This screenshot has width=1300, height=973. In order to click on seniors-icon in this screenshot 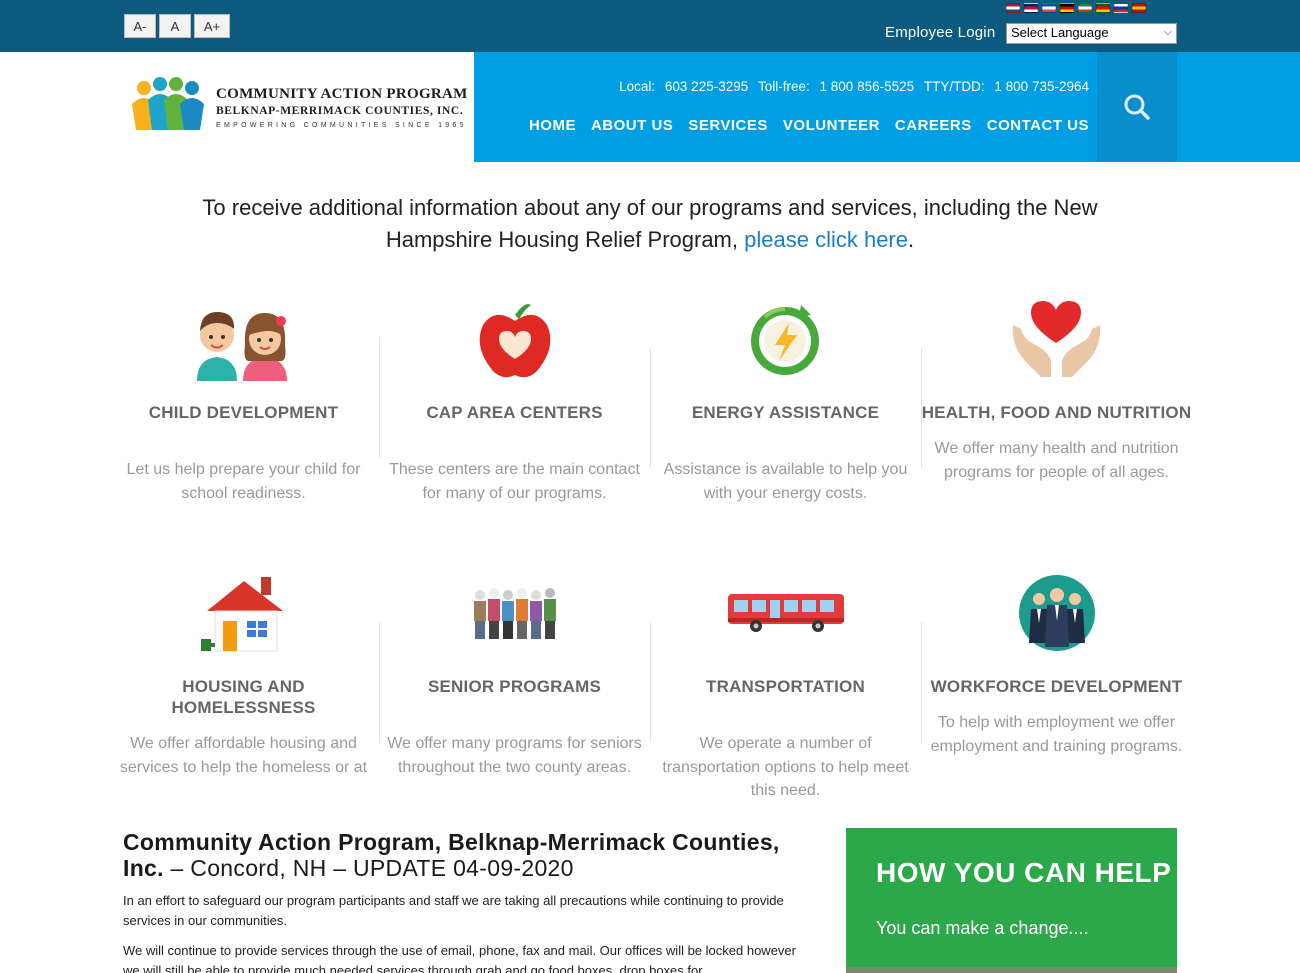, I will do `click(514, 613)`.